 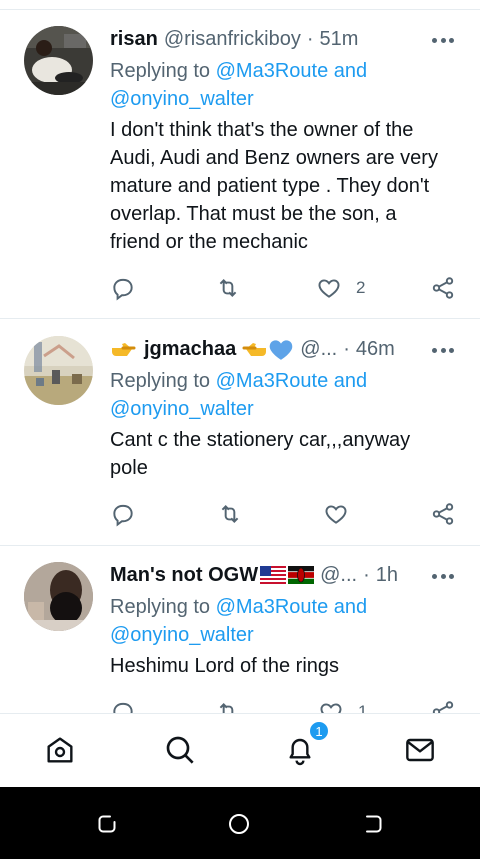 I want to click on tweet-header: jgmachaa @... · 46m, so click(x=285, y=349).